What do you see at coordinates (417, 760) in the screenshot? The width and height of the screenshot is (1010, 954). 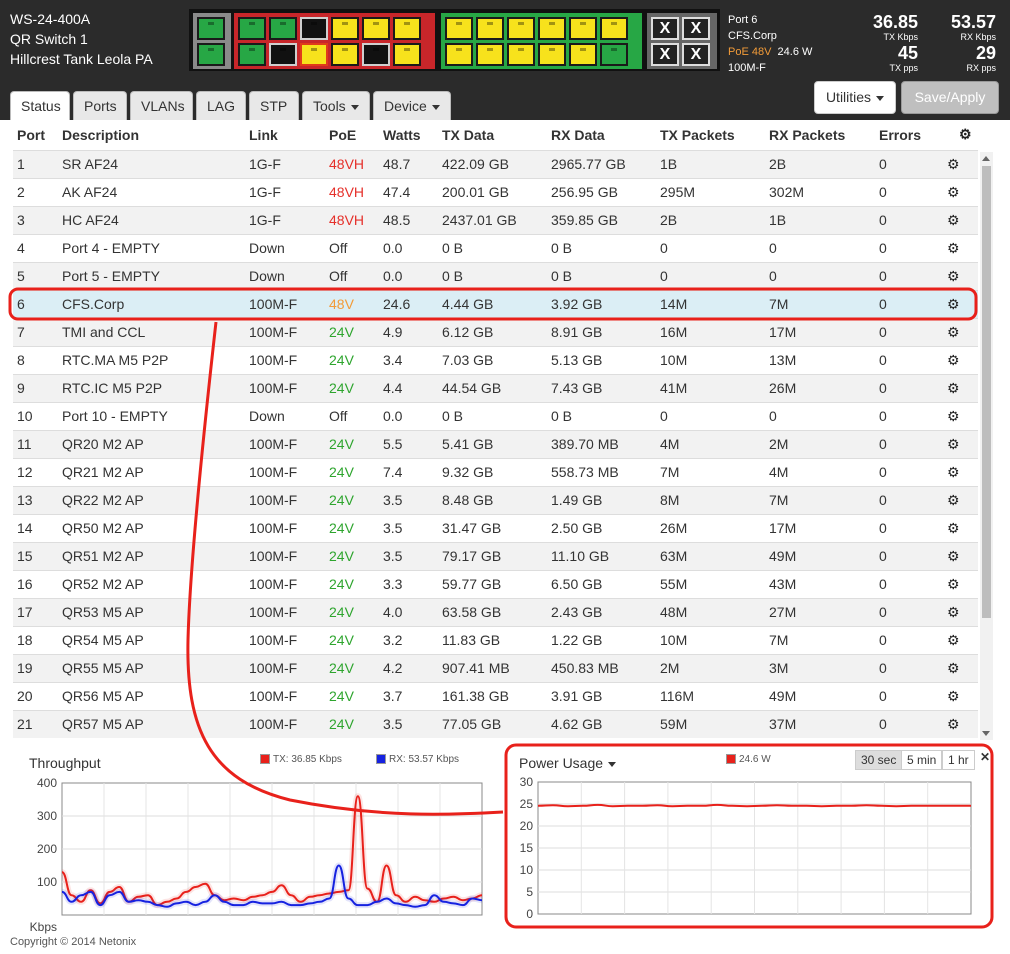 I see `rx-legend: RX: 53.57 Kbps` at bounding box center [417, 760].